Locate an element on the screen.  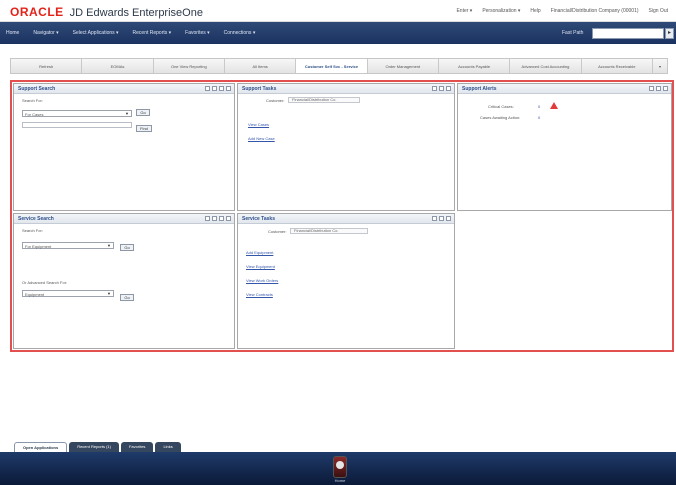
tab-accounts-receivable: Accounts Receivable is located at coordinates (617, 66).